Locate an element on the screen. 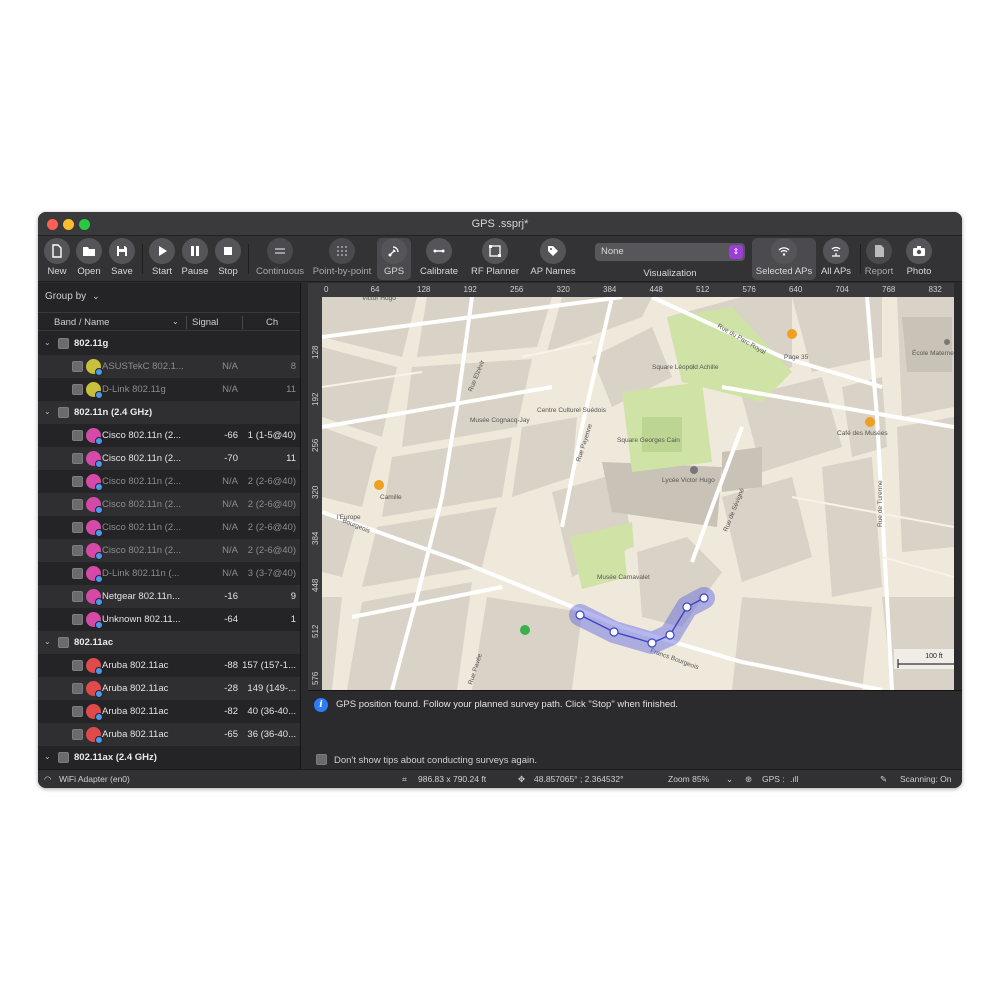  ap-name: Aruba 802.11ac is located at coordinates (135, 711).